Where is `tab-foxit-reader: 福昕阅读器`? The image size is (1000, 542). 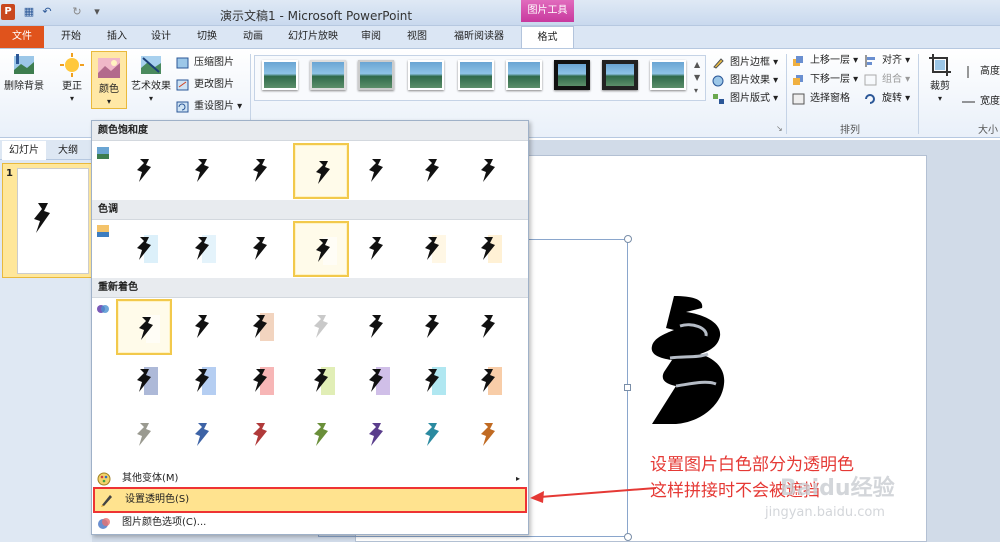
tab-foxit-reader: 福昕阅读器 is located at coordinates (479, 37).